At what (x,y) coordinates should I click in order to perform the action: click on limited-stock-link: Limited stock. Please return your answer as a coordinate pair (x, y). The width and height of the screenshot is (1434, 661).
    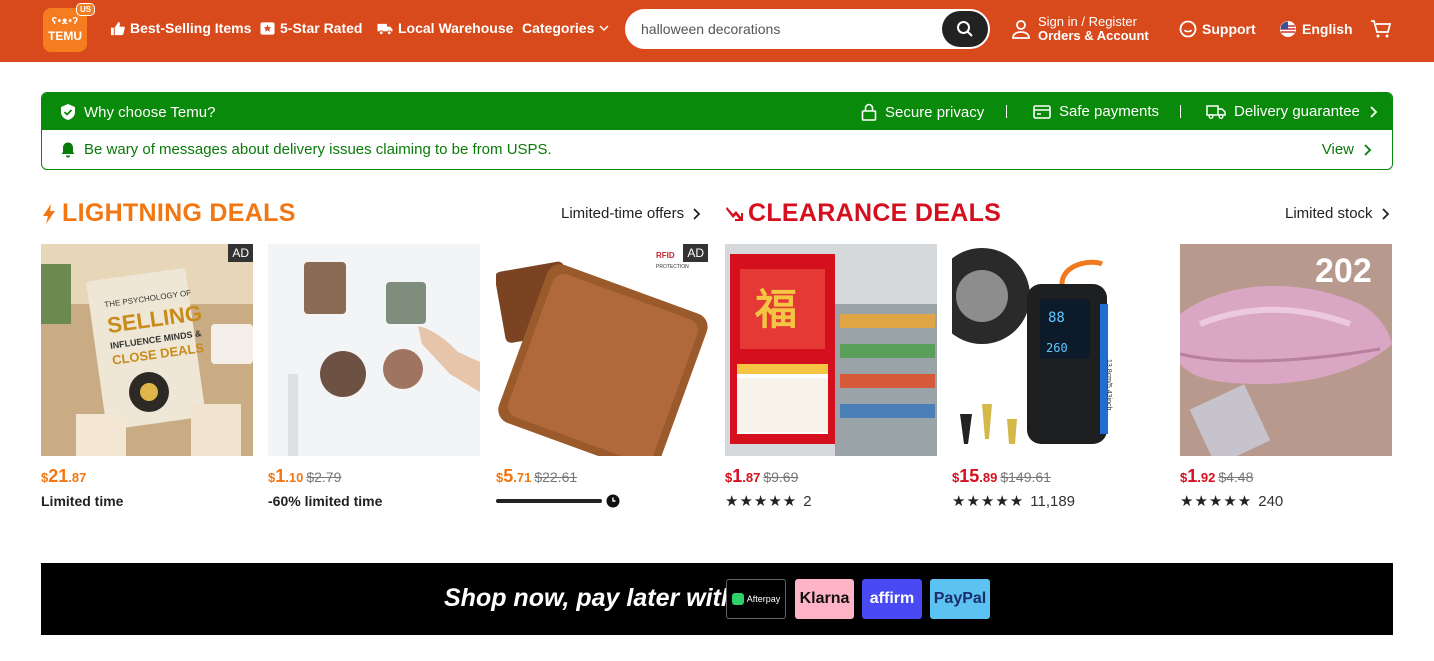
    Looking at the image, I should click on (1337, 213).